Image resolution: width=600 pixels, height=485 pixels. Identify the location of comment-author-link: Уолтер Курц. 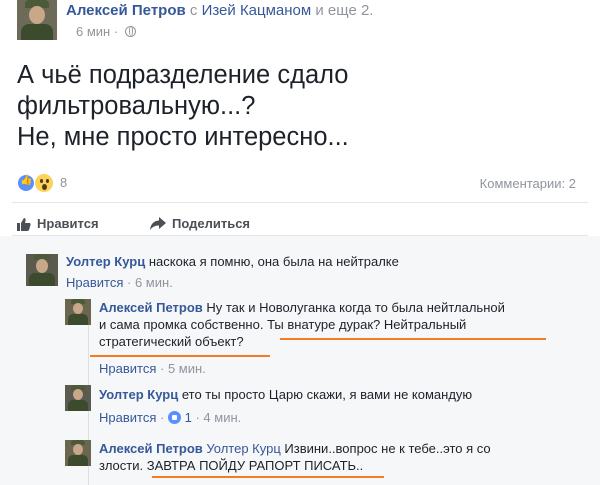
(105, 261).